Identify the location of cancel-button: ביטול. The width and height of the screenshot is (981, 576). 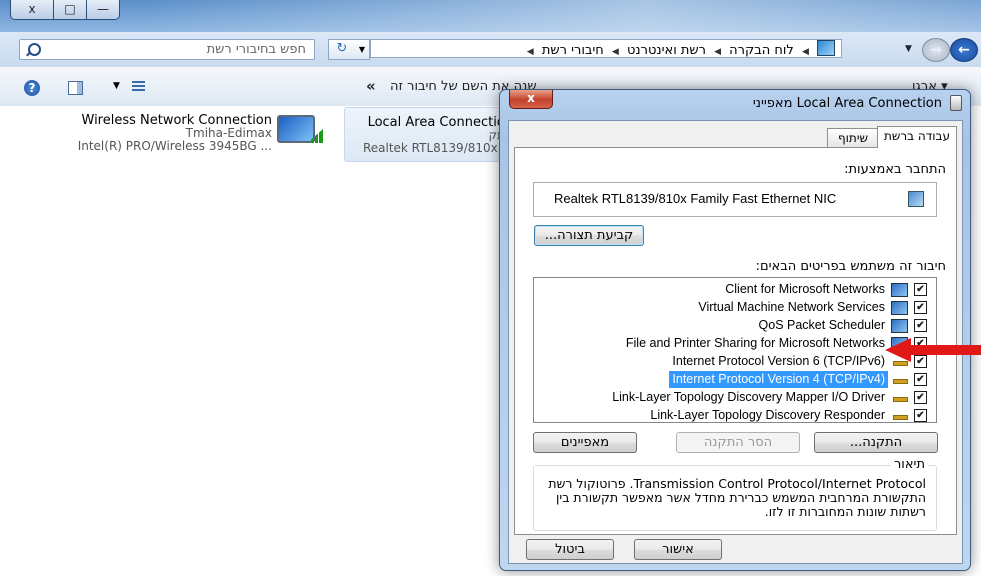
(570, 549).